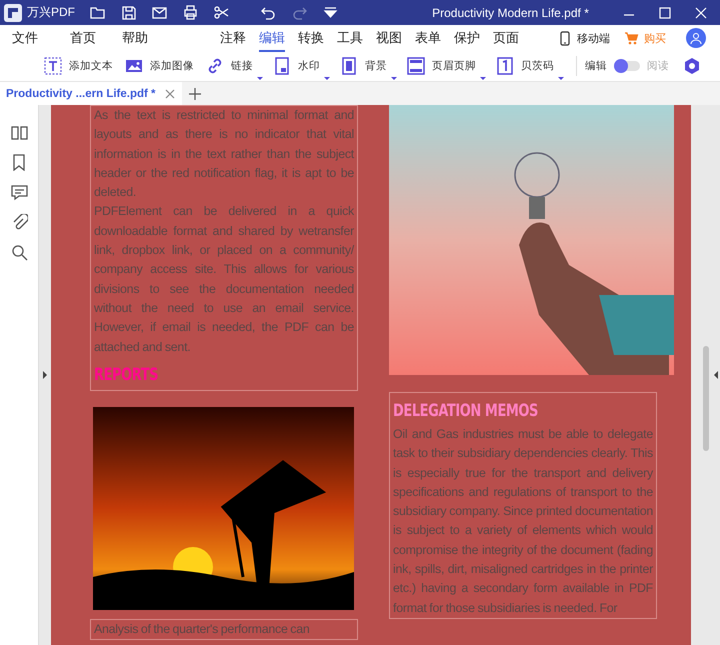  I want to click on body-paragraph: As the text is restricted to minimal format and layouts and as there is no indicator that vital information is in the text rather than the subject header or the red notification flag, it is apt to be deleted., so click(224, 154).